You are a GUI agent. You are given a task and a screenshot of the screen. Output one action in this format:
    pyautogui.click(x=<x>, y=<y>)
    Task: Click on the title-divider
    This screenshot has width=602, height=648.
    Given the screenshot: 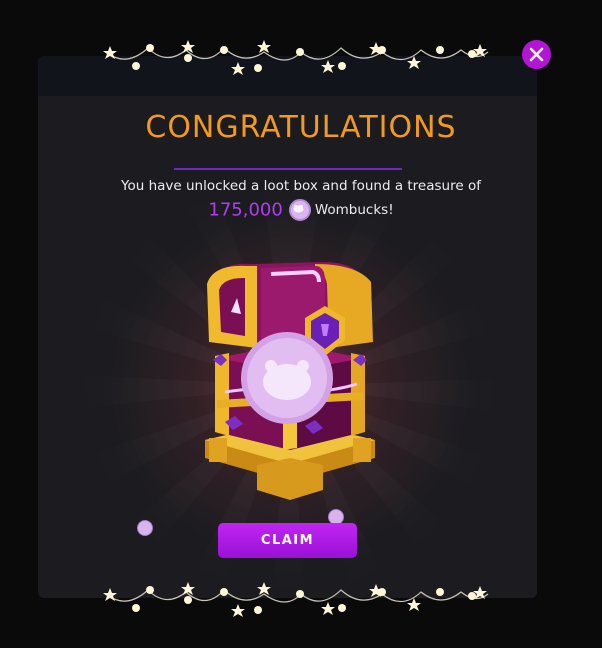 What is the action you would take?
    pyautogui.click(x=288, y=169)
    